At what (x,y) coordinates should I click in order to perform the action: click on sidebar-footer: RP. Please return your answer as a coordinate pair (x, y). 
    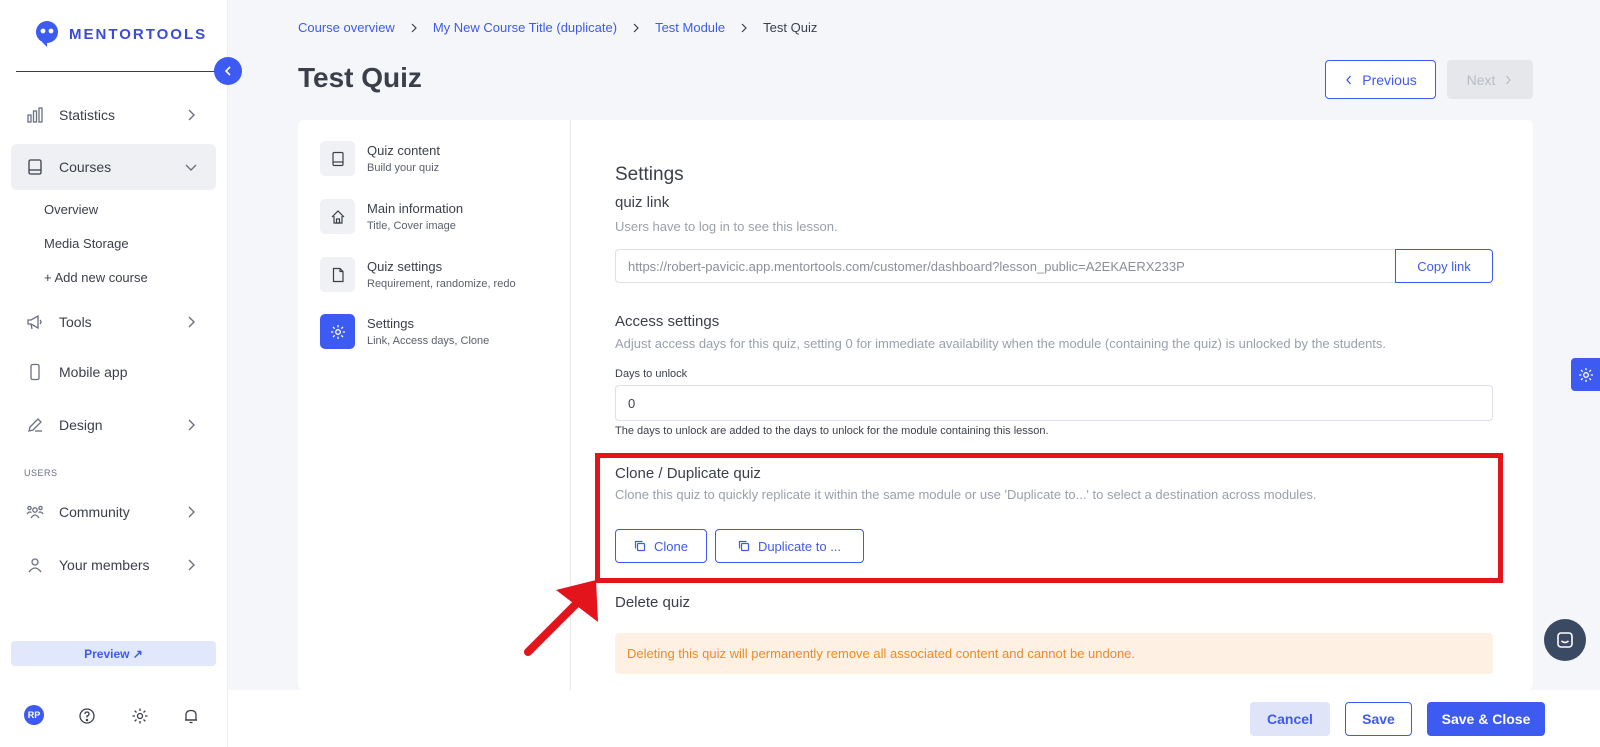
    Looking at the image, I should click on (114, 720).